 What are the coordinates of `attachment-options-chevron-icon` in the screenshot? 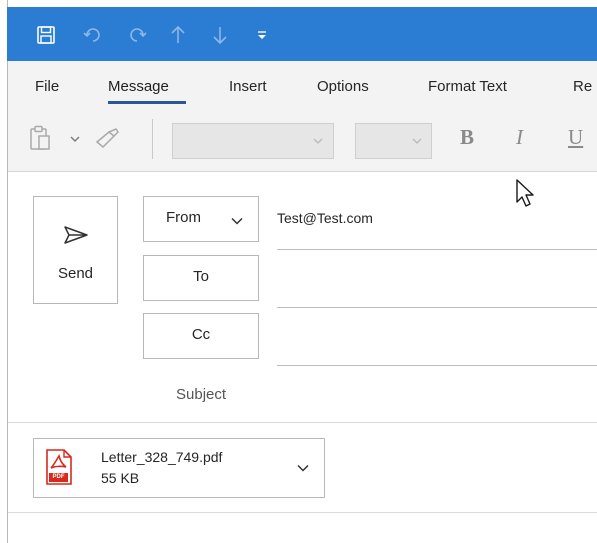 It's located at (303, 468).